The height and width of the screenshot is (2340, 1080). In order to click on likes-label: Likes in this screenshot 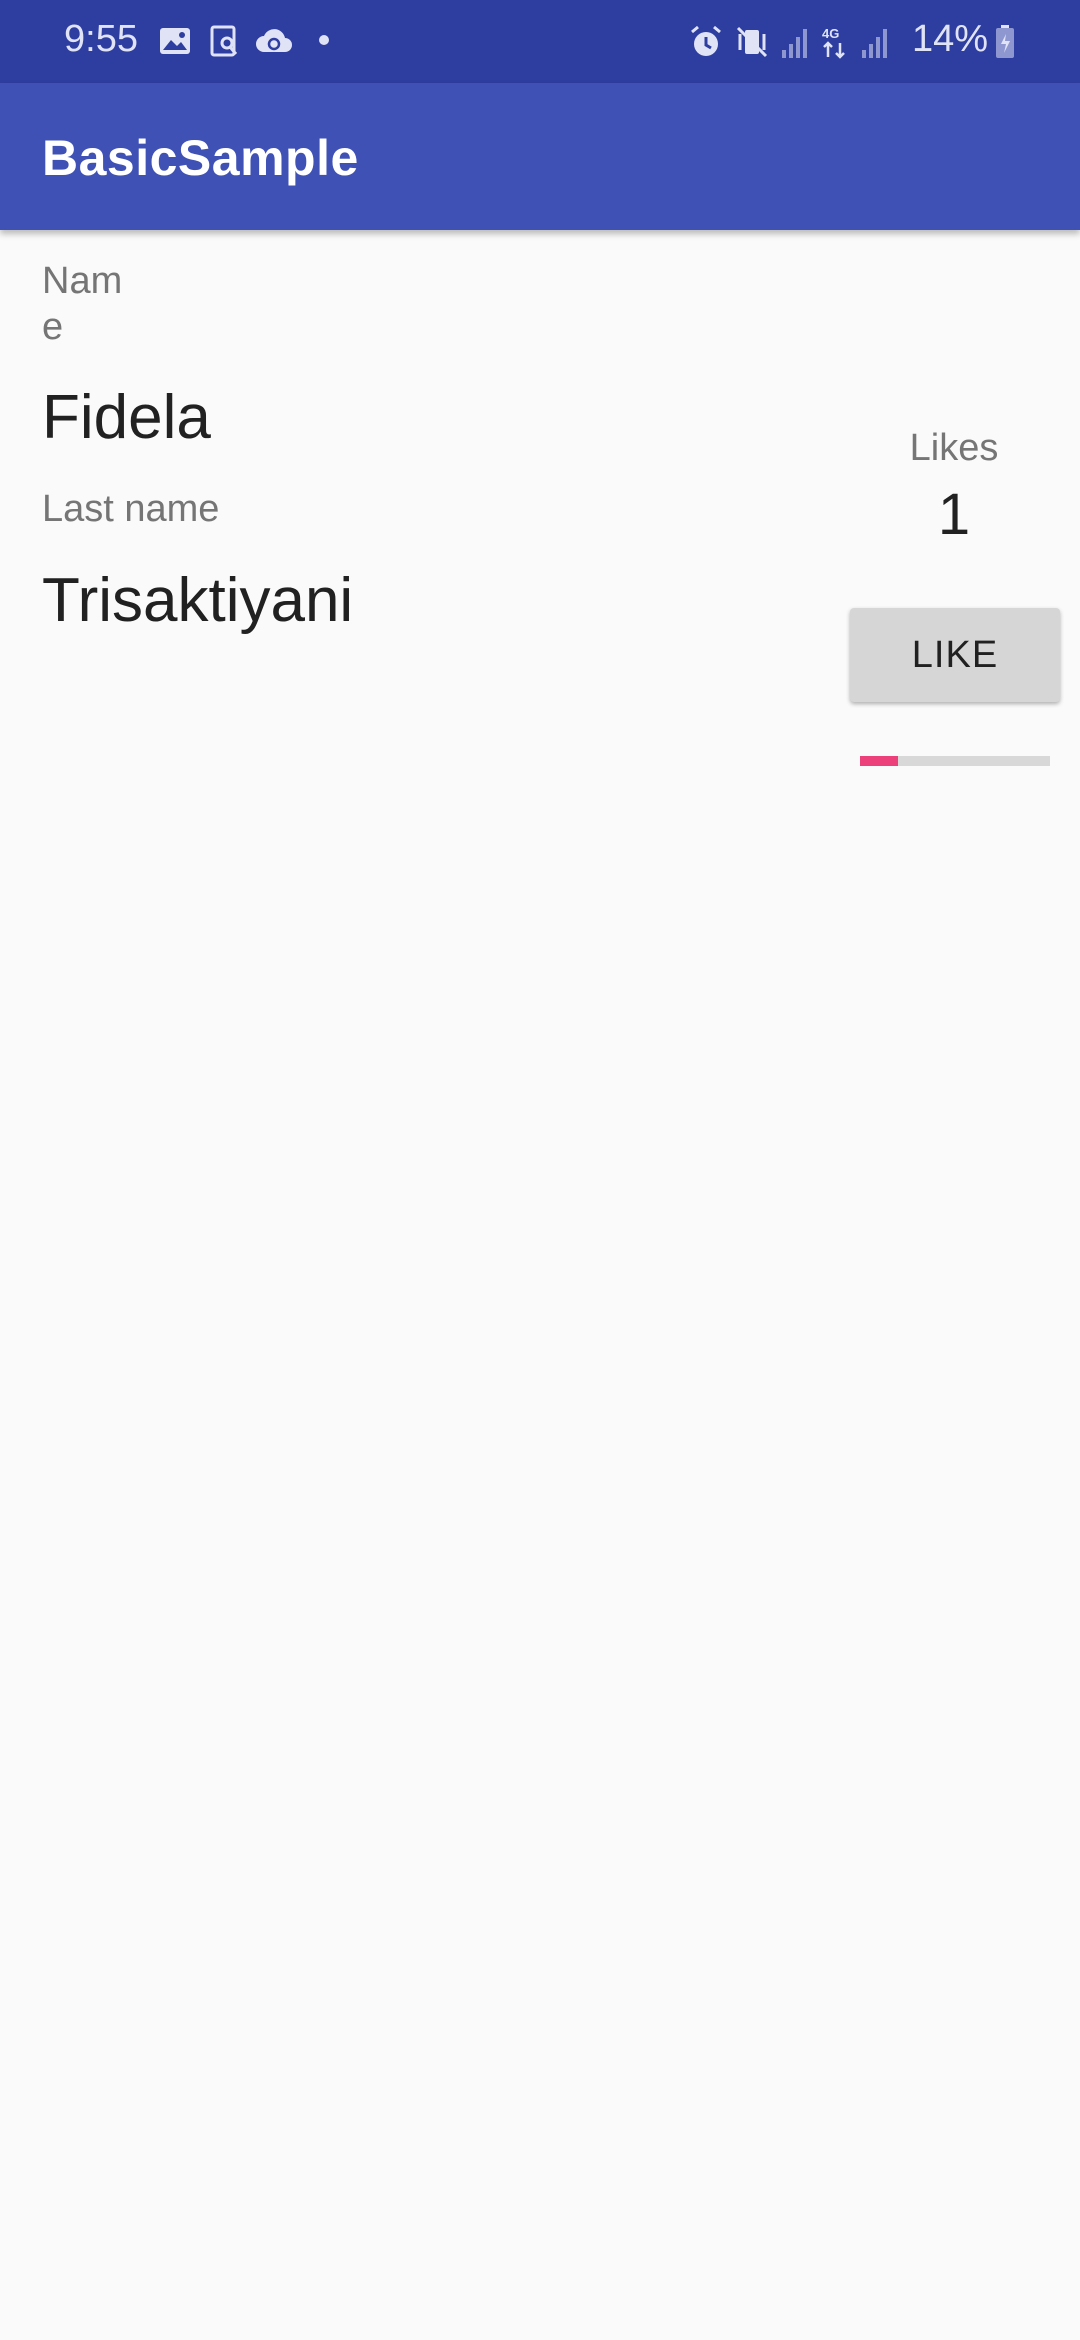, I will do `click(954, 448)`.